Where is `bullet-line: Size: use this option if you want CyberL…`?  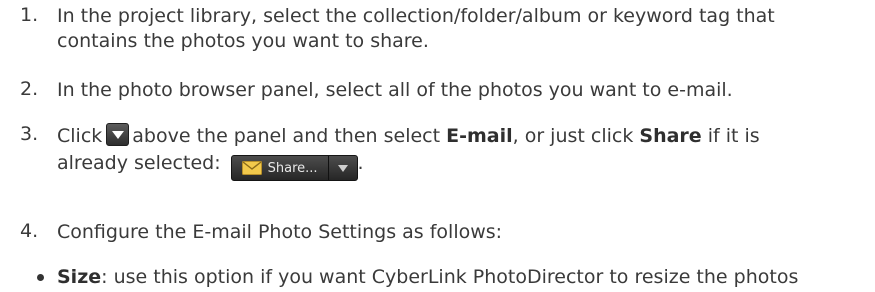 bullet-line: Size: use this option if you want CyberL… is located at coordinates (457, 277).